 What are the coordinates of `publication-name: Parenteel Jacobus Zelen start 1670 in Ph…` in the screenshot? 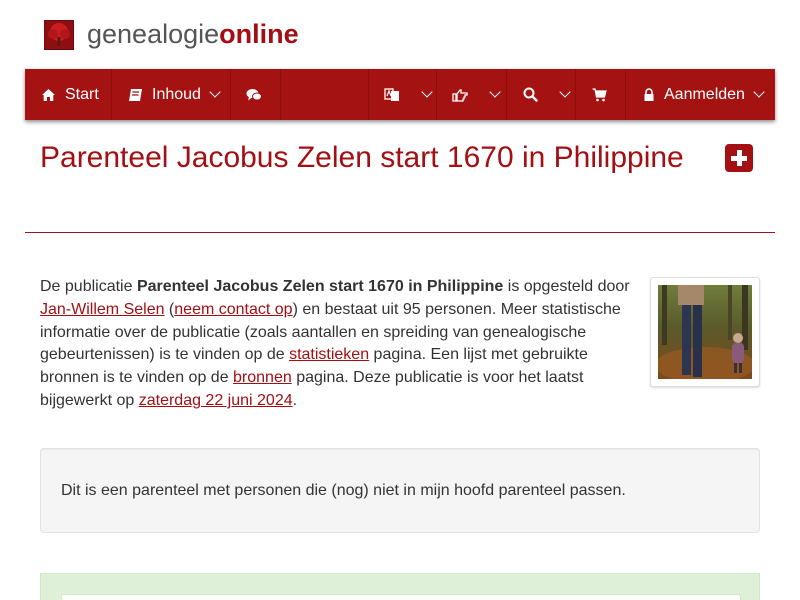 It's located at (320, 286).